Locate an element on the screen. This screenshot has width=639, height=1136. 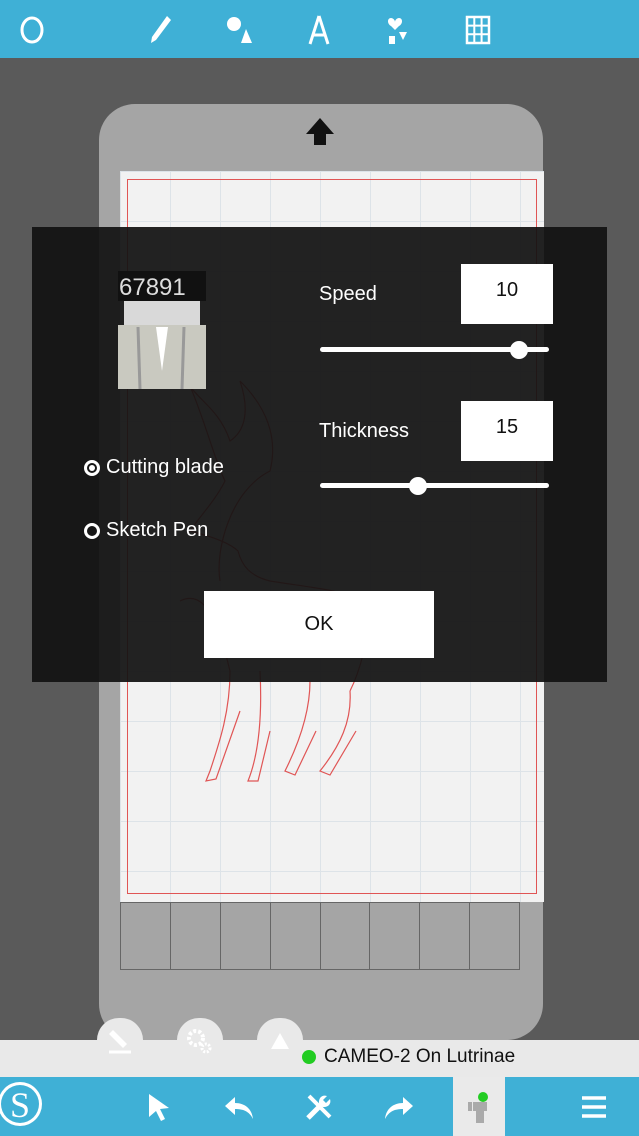
tab-settings is located at coordinates (200, 1041).